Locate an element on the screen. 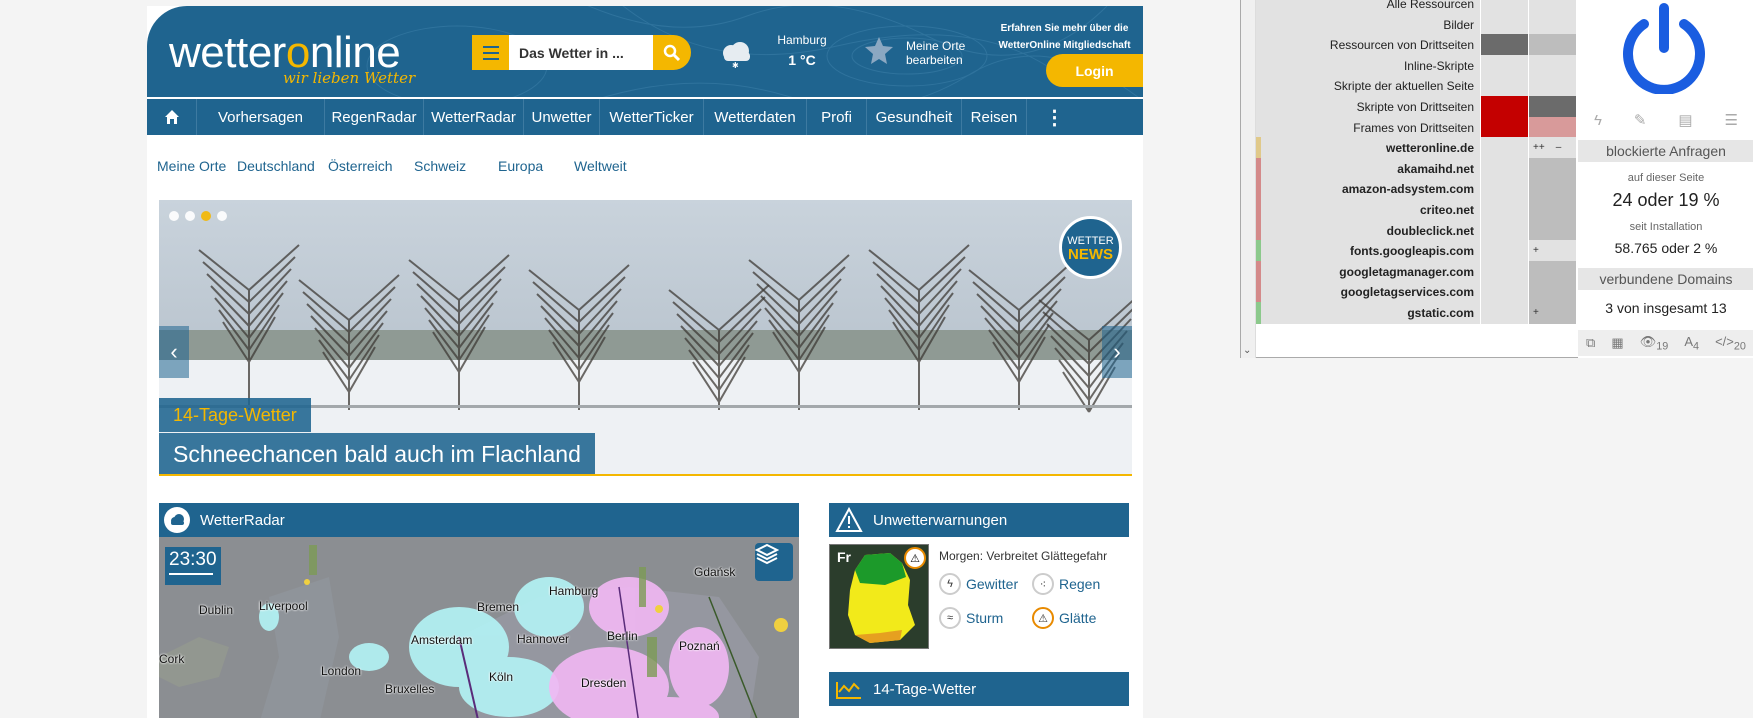 The image size is (1753, 718). nav-item-reisen: Reisen is located at coordinates (994, 117).